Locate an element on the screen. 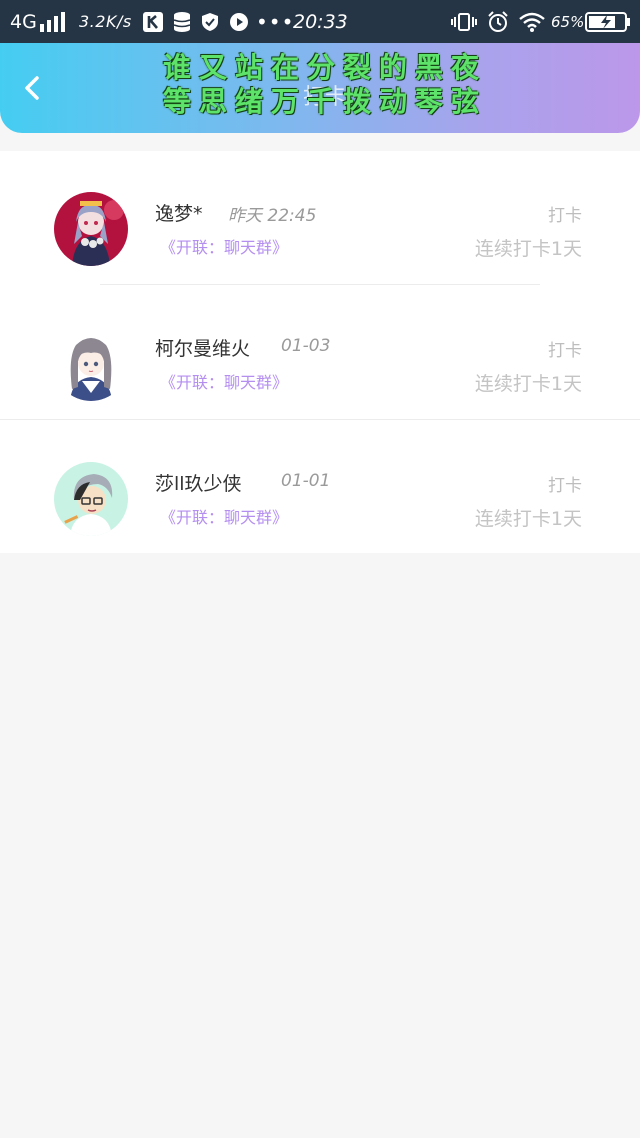 The width and height of the screenshot is (640, 1138). shield-check-icon is located at coordinates (210, 21).